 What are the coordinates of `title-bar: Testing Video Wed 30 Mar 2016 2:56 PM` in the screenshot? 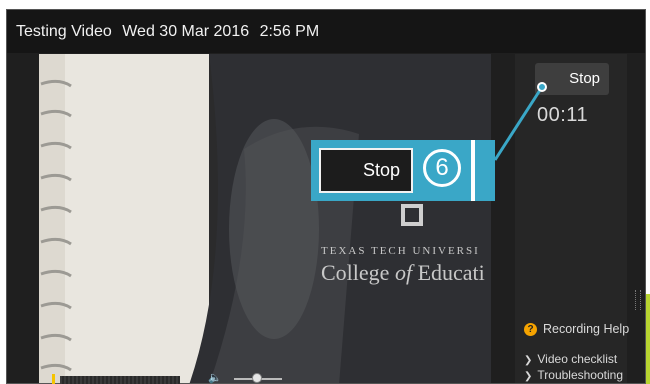 It's located at (326, 31).